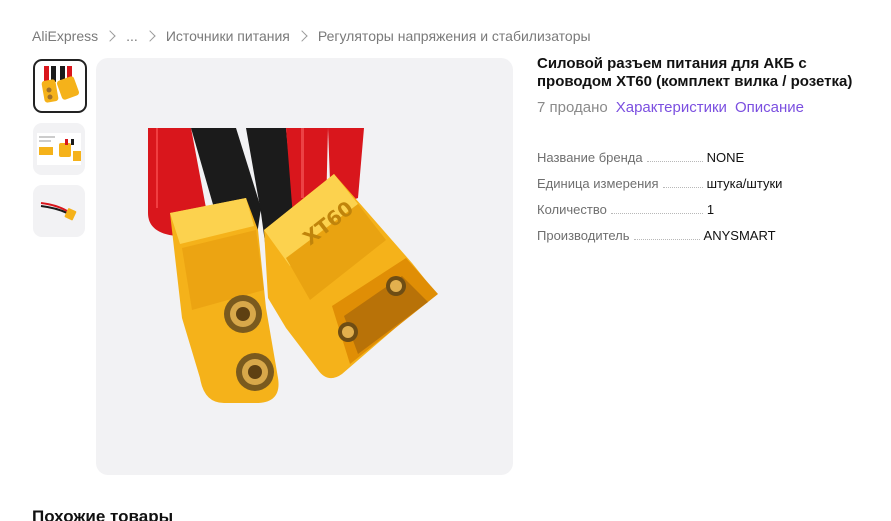 This screenshot has height=521, width=891. I want to click on connector-diagram-thumbnail-icon, so click(59, 149).